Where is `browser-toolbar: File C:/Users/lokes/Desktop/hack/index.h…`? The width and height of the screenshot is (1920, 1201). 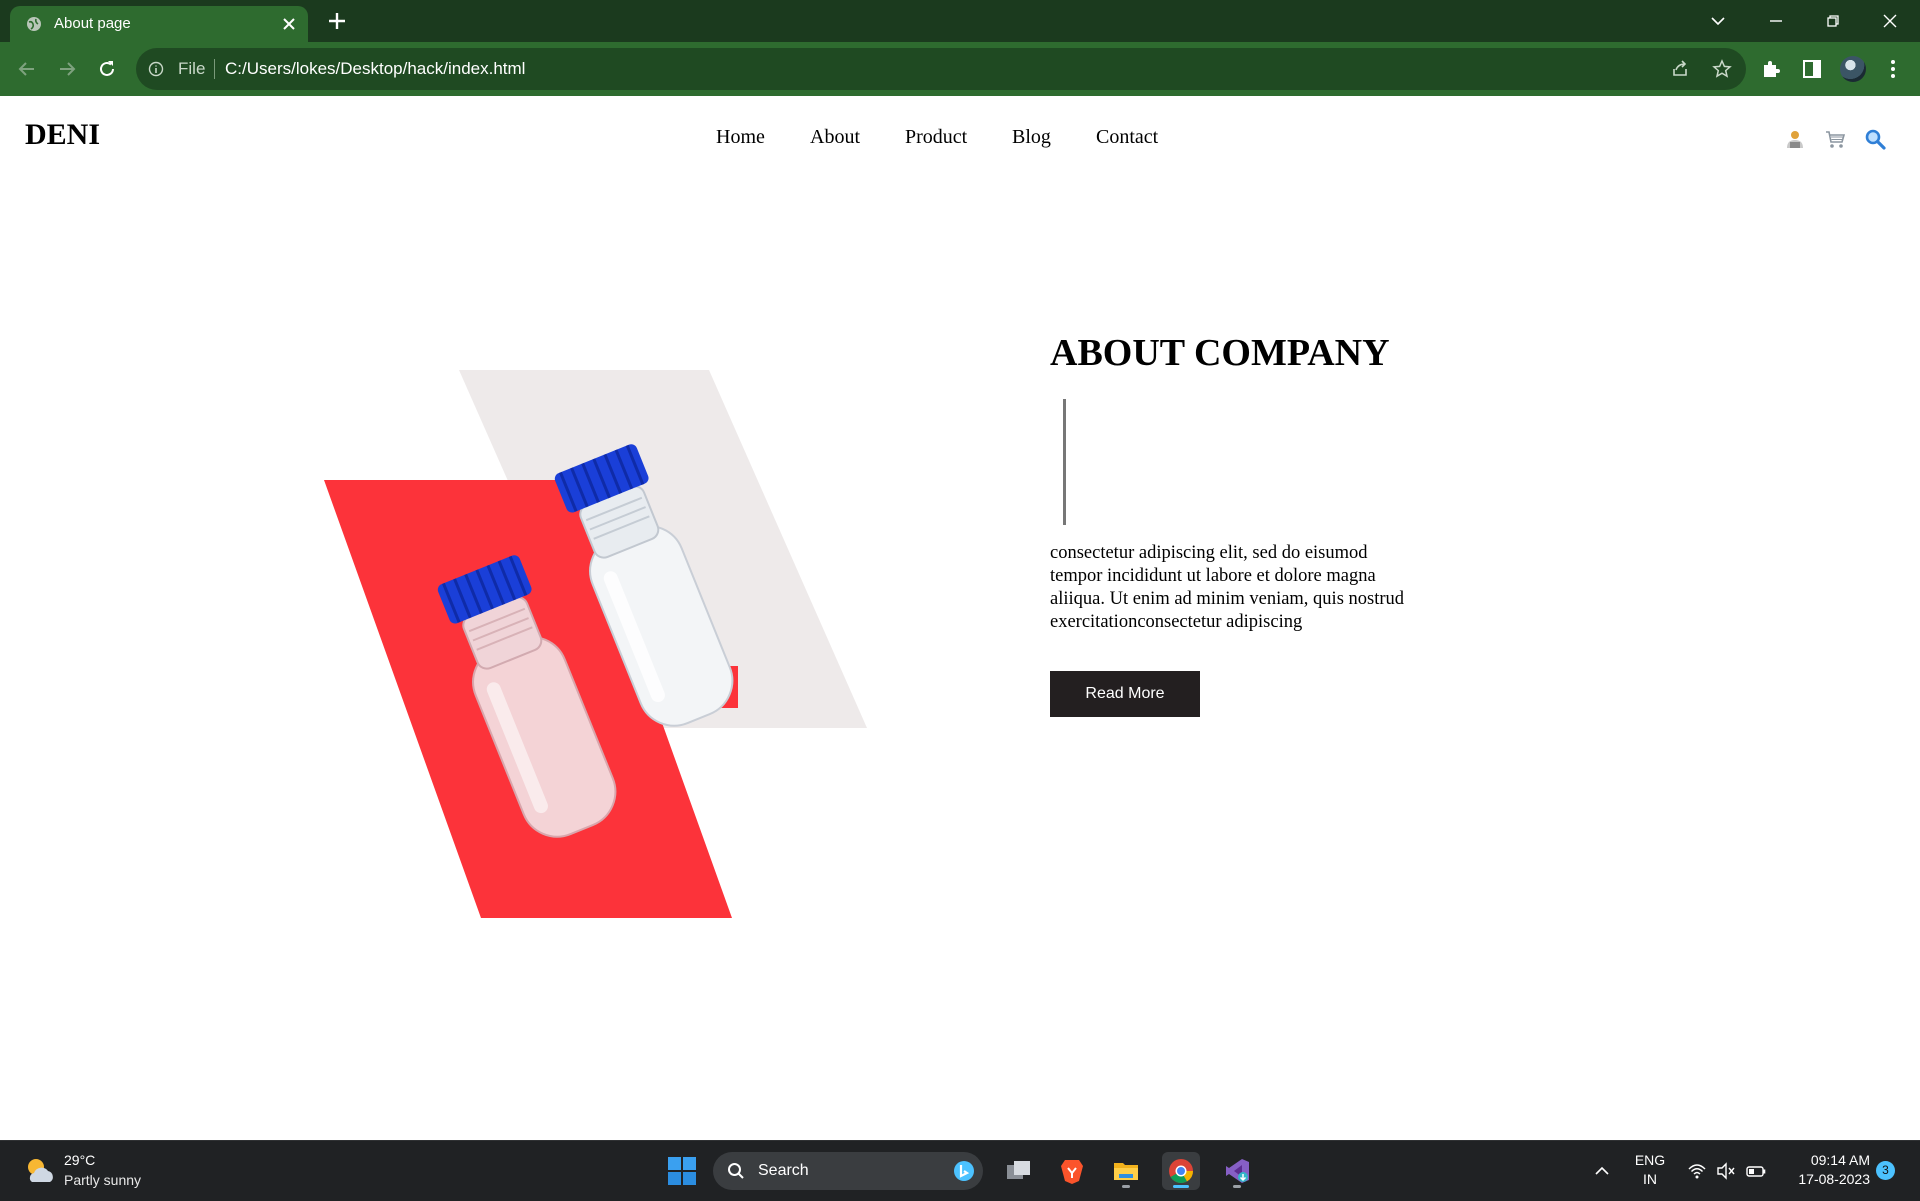 browser-toolbar: File C:/Users/lokes/Desktop/hack/index.h… is located at coordinates (960, 69).